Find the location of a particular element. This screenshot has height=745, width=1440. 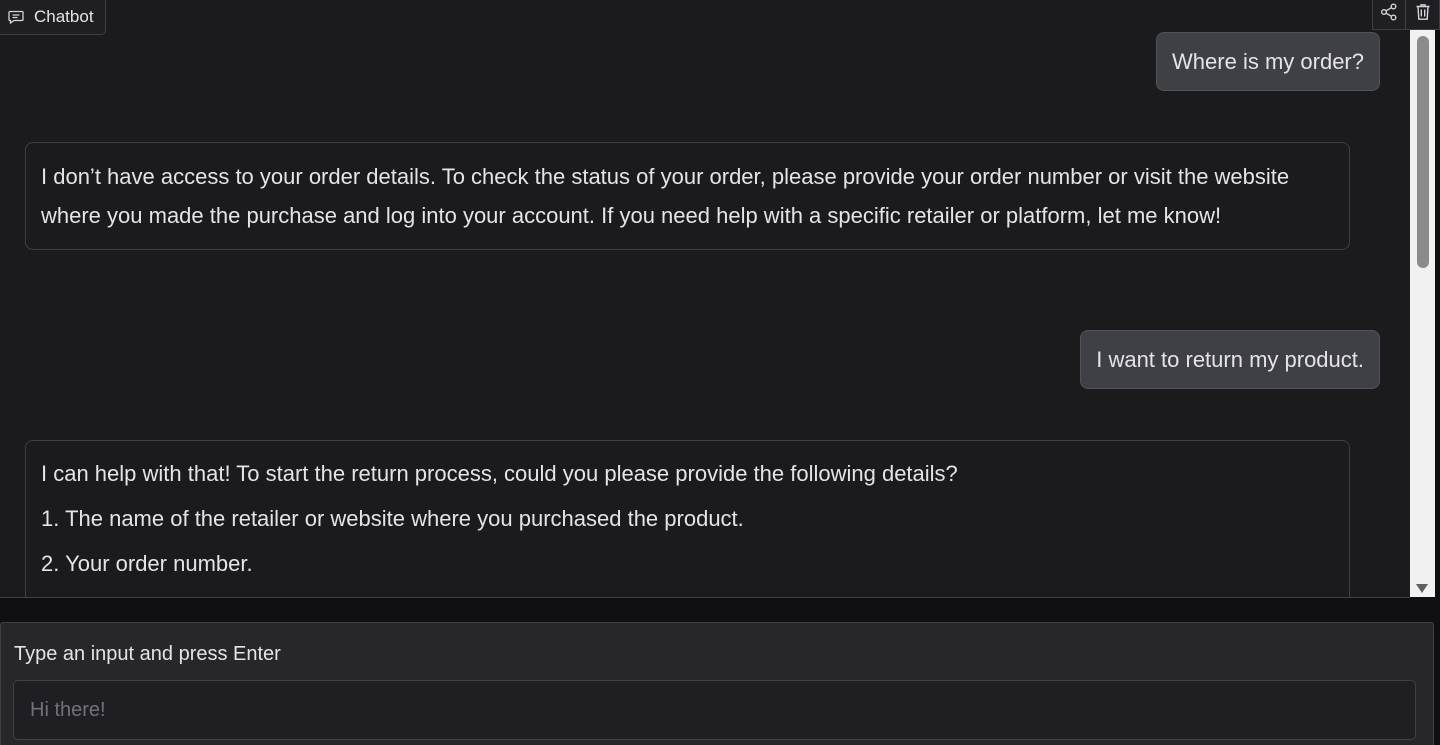

share-icon is located at coordinates (1389, 14).